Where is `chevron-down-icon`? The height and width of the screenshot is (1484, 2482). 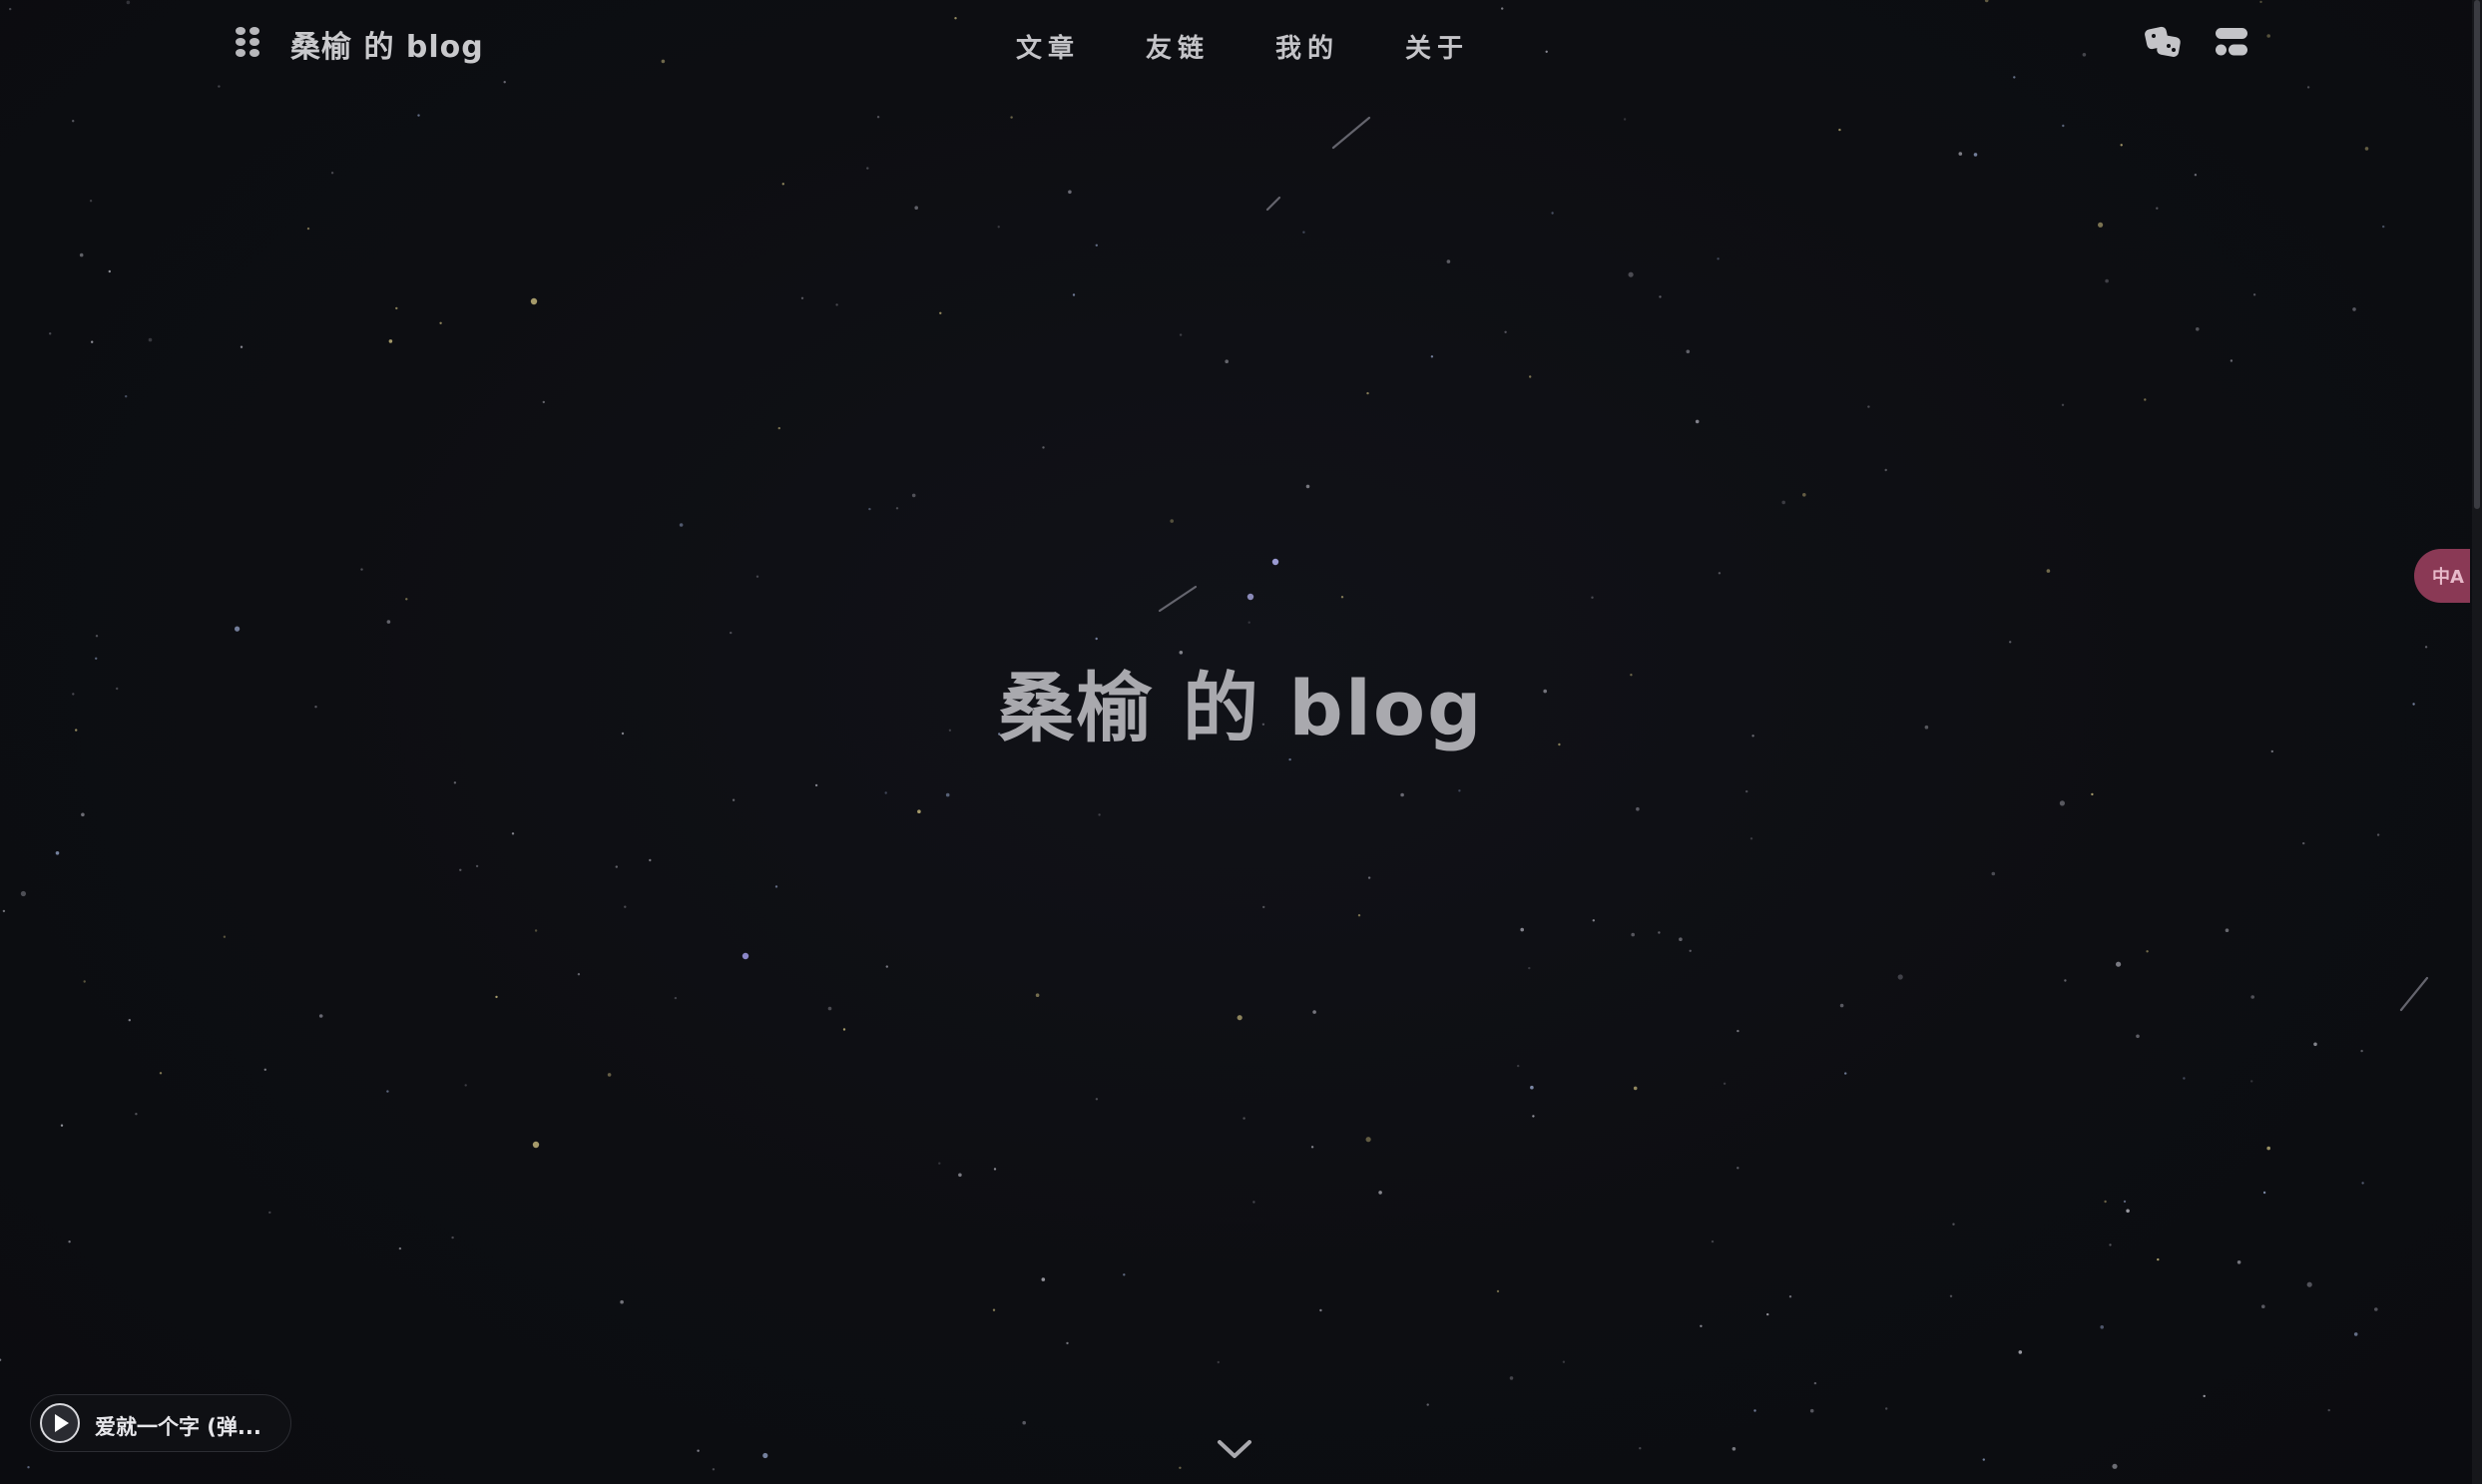 chevron-down-icon is located at coordinates (1234, 1449).